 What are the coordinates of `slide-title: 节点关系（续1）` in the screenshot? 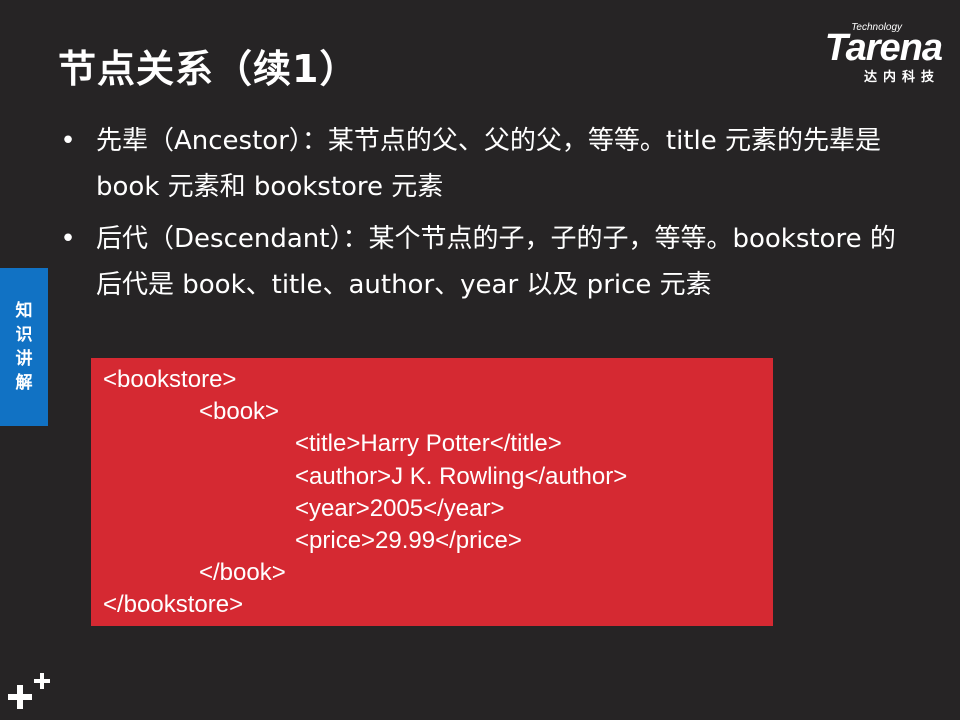 It's located at (208, 69).